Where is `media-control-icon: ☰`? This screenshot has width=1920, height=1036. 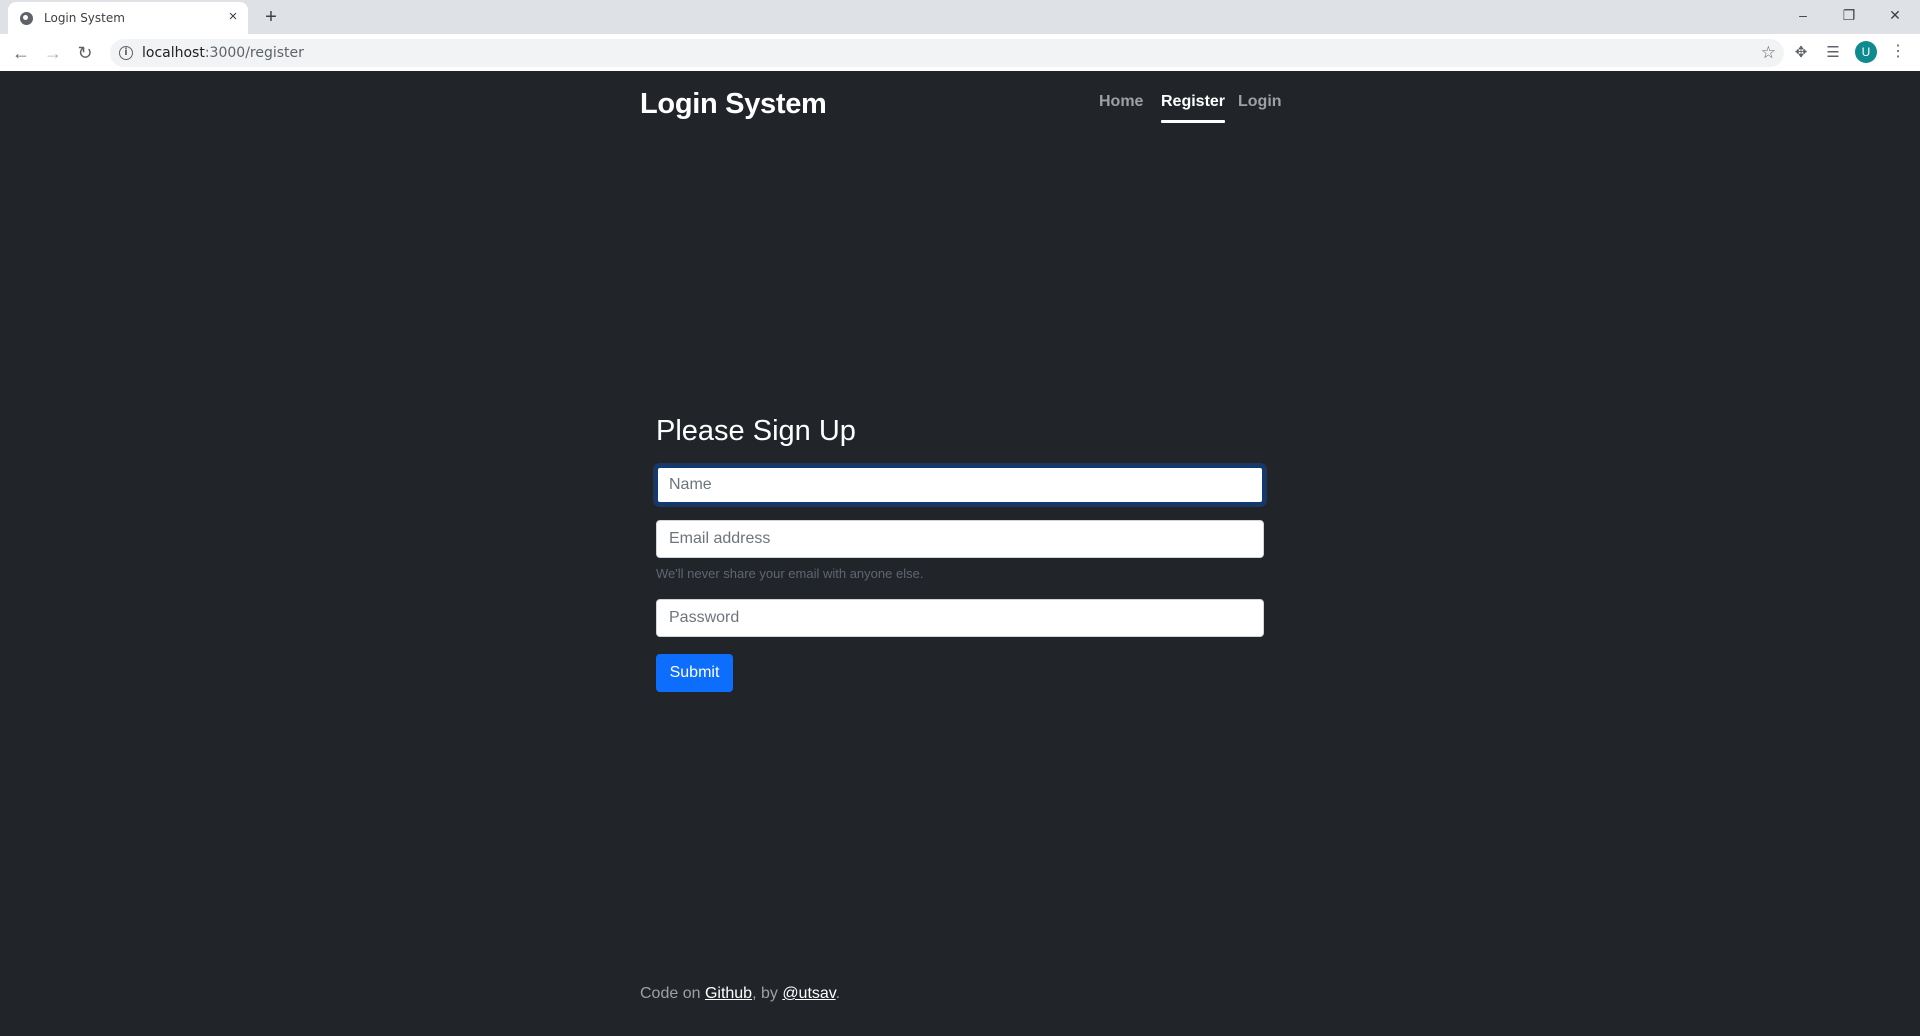
media-control-icon: ☰ is located at coordinates (1833, 53).